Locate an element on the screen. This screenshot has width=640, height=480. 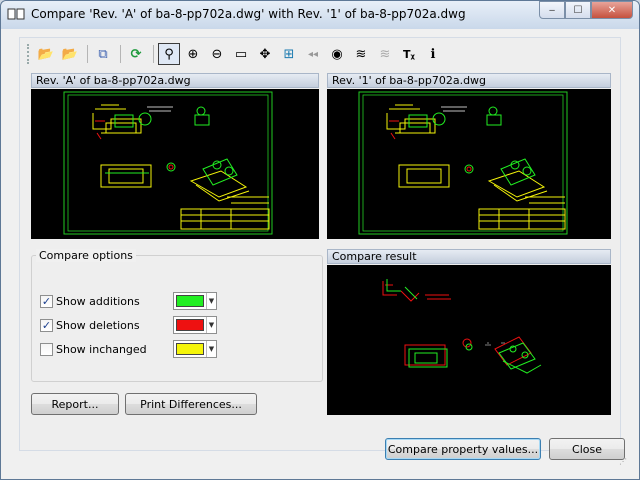
layers-tree-icon: ⊞ is located at coordinates (289, 54).